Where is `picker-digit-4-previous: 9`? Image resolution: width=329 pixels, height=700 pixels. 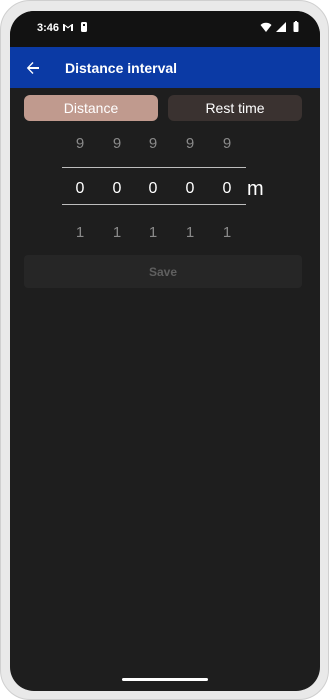
picker-digit-4-previous: 9 is located at coordinates (190, 143).